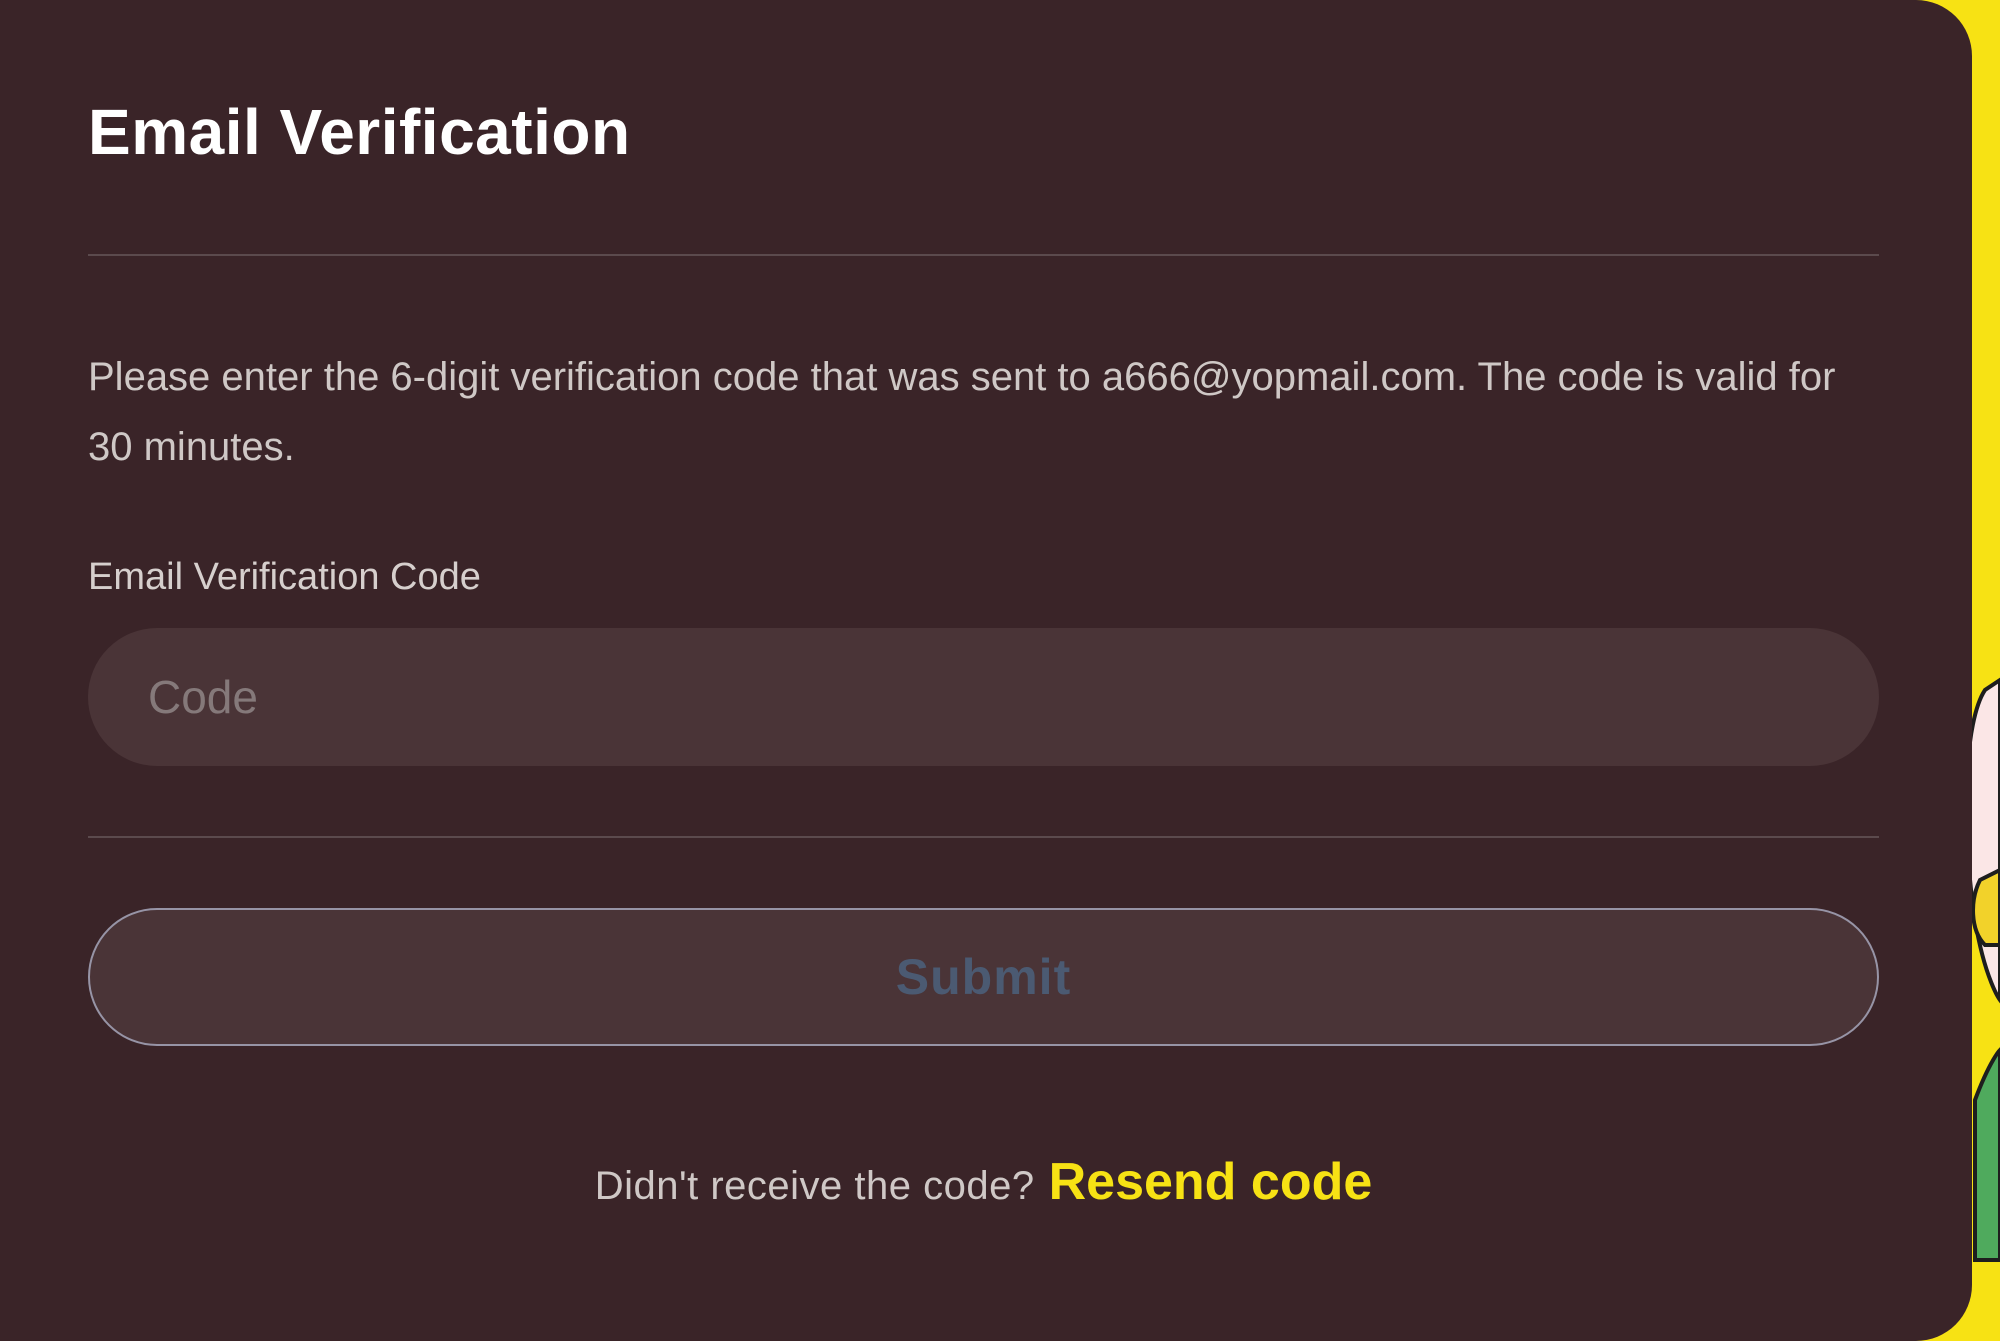 This screenshot has height=1341, width=2000. What do you see at coordinates (284, 577) in the screenshot?
I see `code-field-label: Email Verification Code` at bounding box center [284, 577].